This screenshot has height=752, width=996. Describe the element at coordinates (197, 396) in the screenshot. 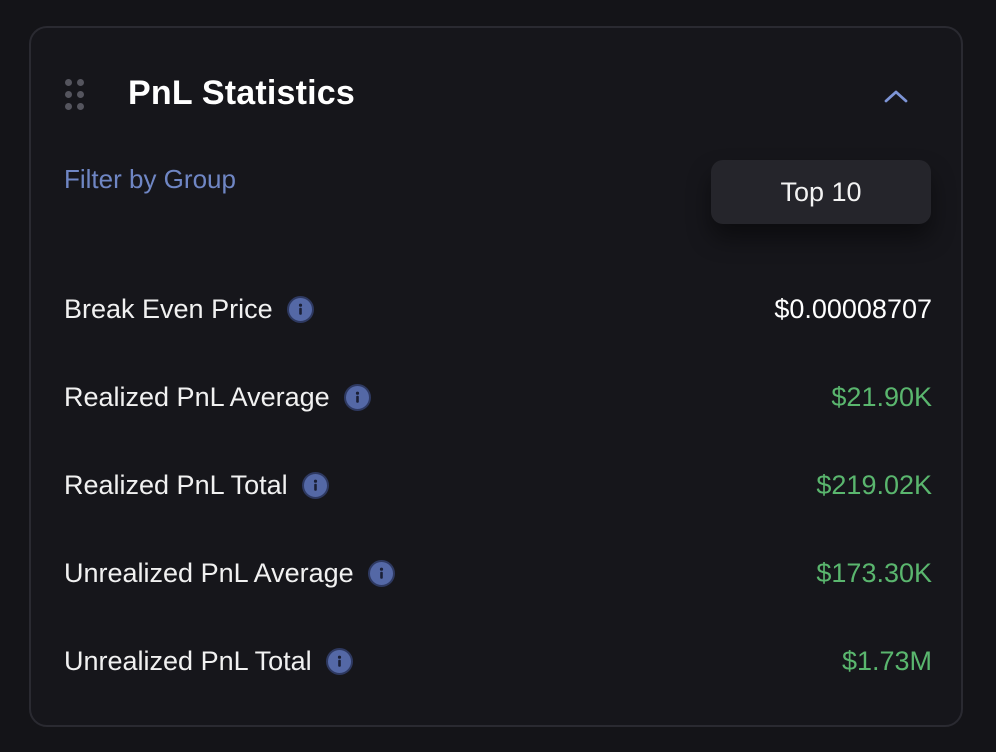

I see `stat-label: Realized PnL Average` at that location.